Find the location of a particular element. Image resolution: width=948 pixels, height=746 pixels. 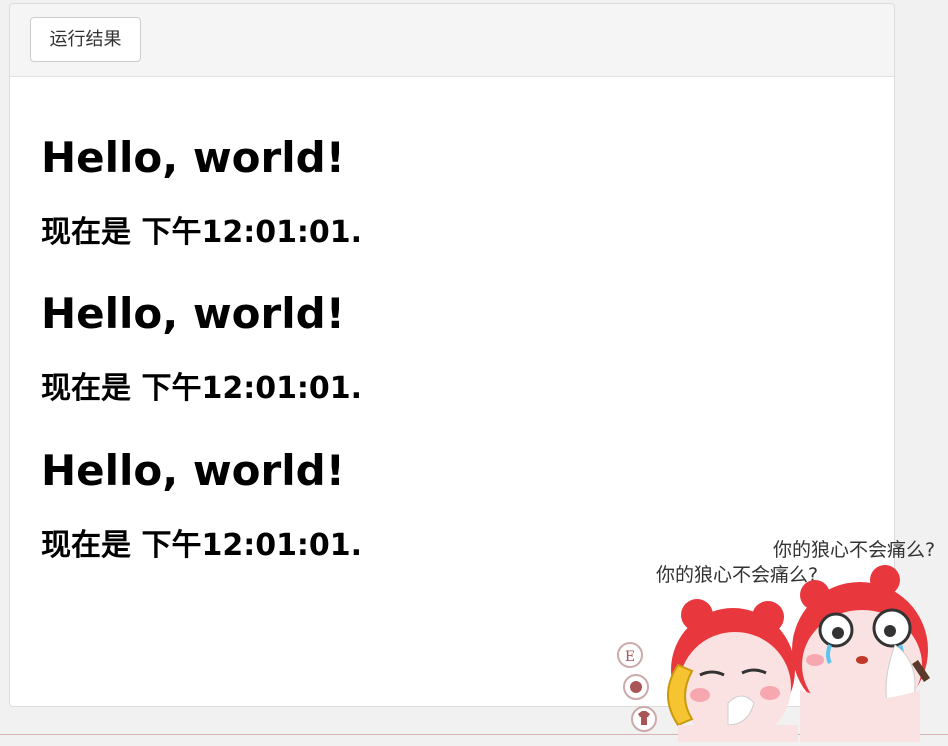

mascot-sticker: 你的狼心不会痛么? 你的狼心不会痛么? E is located at coordinates (774, 638).